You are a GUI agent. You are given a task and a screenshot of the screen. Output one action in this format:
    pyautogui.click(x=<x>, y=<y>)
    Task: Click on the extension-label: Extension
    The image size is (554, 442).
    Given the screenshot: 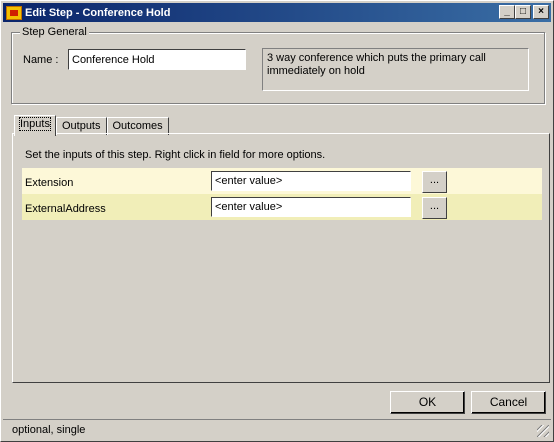 What is the action you would take?
    pyautogui.click(x=49, y=183)
    